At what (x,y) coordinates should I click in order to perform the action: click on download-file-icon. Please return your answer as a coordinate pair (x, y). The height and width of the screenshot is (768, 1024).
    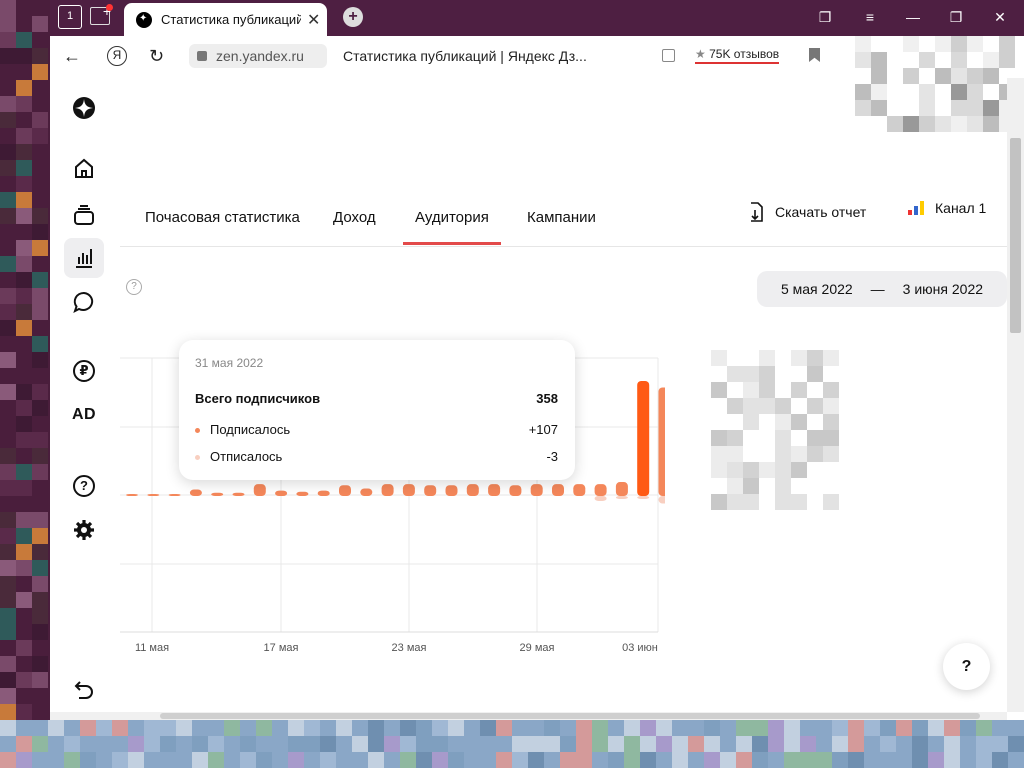
    Looking at the image, I should click on (757, 212).